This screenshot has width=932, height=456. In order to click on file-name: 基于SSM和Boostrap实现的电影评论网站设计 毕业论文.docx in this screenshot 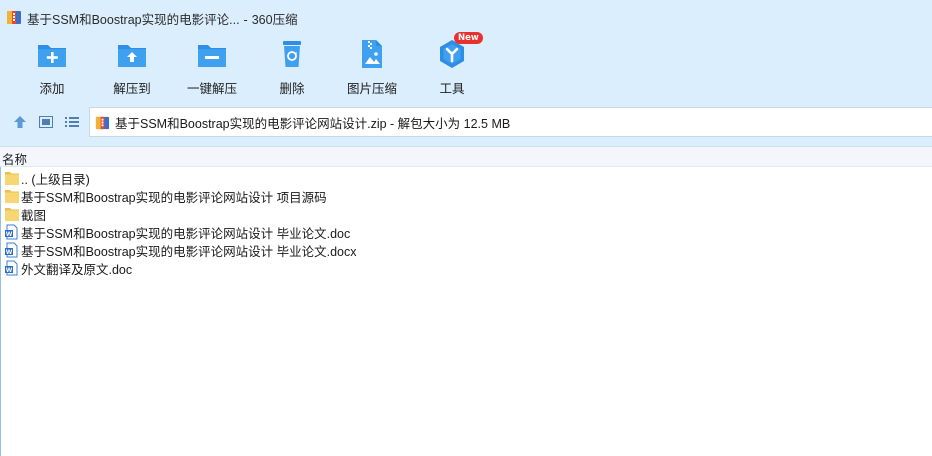, I will do `click(189, 251)`.